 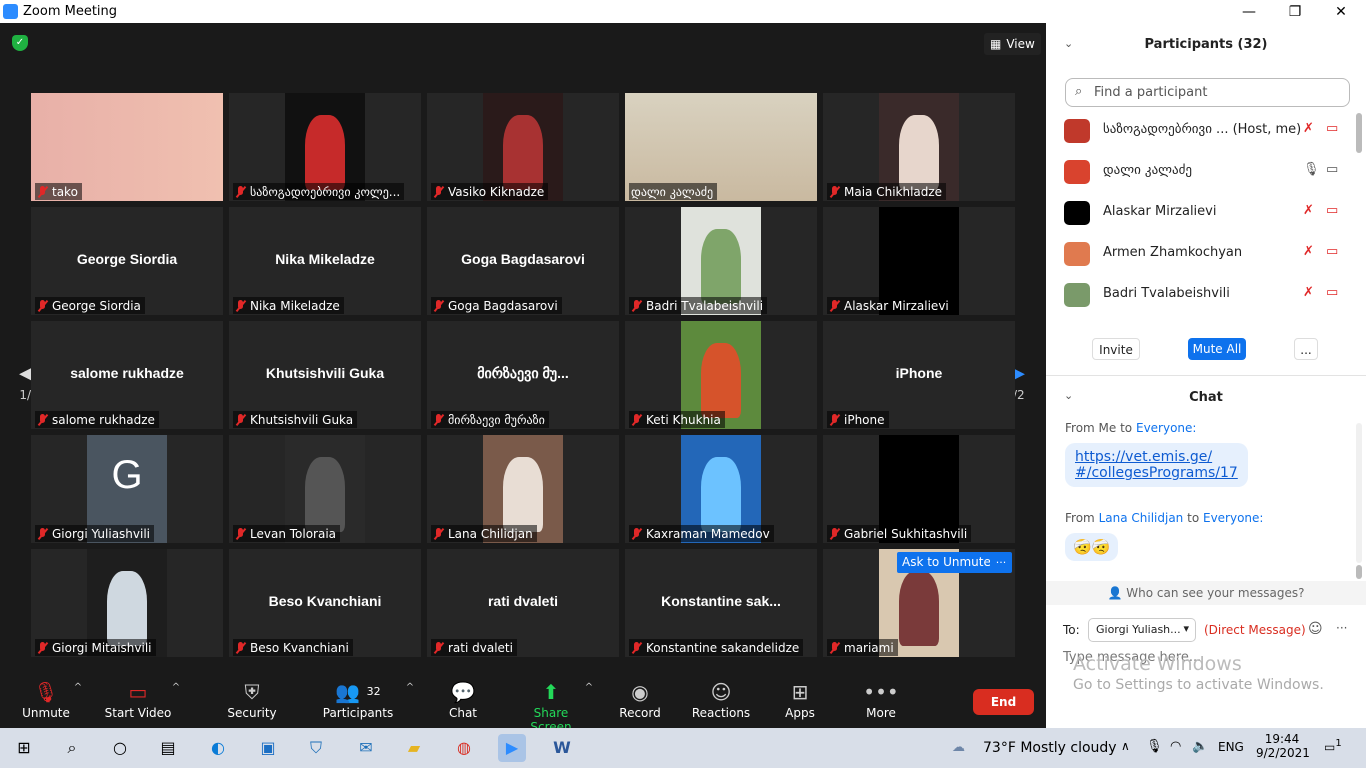 What do you see at coordinates (919, 375) in the screenshot?
I see `video-tile: iPhone iPhone` at bounding box center [919, 375].